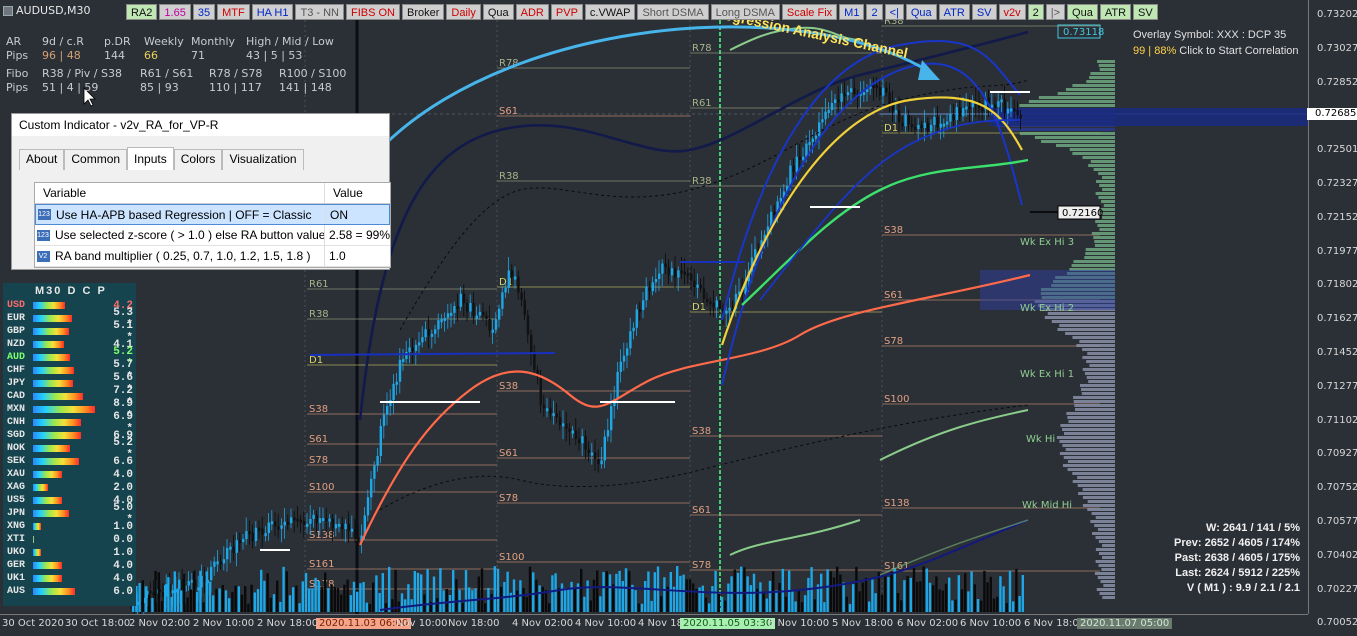 The image size is (1357, 636). What do you see at coordinates (1337, 150) in the screenshot?
I see `price-tick: 0.72501` at bounding box center [1337, 150].